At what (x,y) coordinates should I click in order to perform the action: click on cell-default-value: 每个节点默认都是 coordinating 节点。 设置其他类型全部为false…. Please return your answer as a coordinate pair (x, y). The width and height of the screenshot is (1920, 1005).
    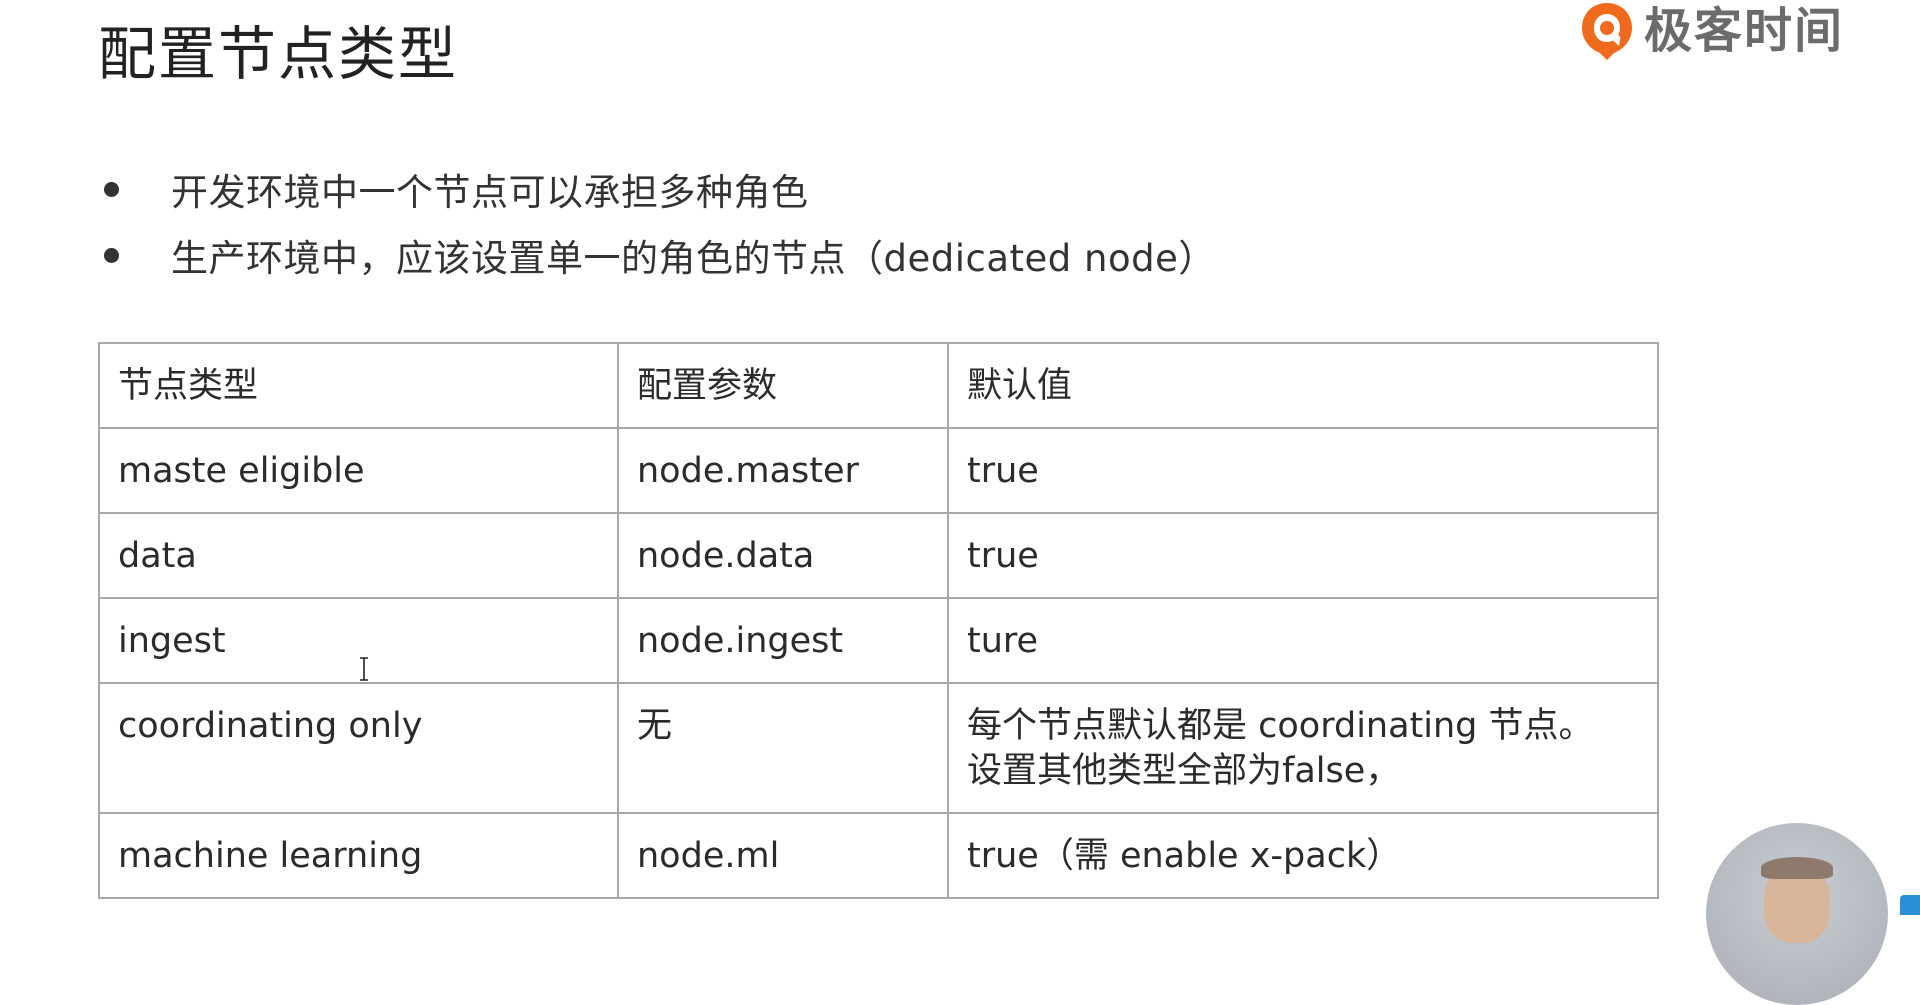
    Looking at the image, I should click on (1303, 748).